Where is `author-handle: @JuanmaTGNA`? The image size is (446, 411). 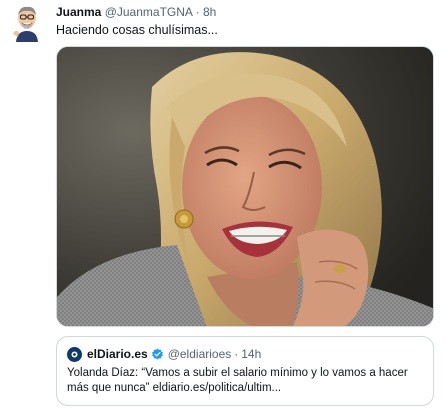
author-handle: @JuanmaTGNA is located at coordinates (149, 12).